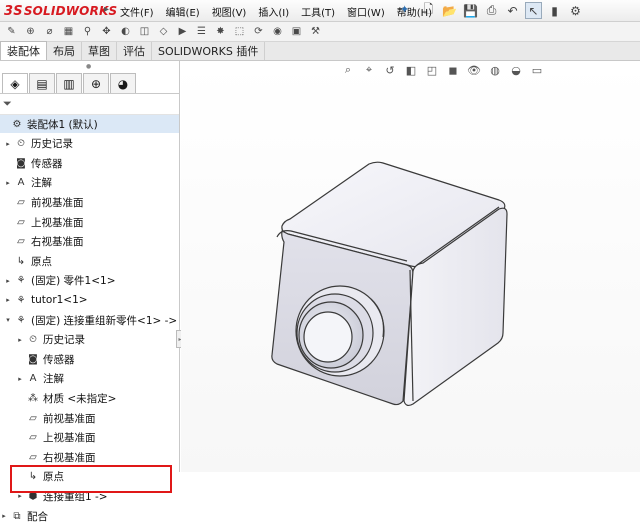 This screenshot has height=525, width=640. I want to click on command-tab: 装配体, so click(23, 50).